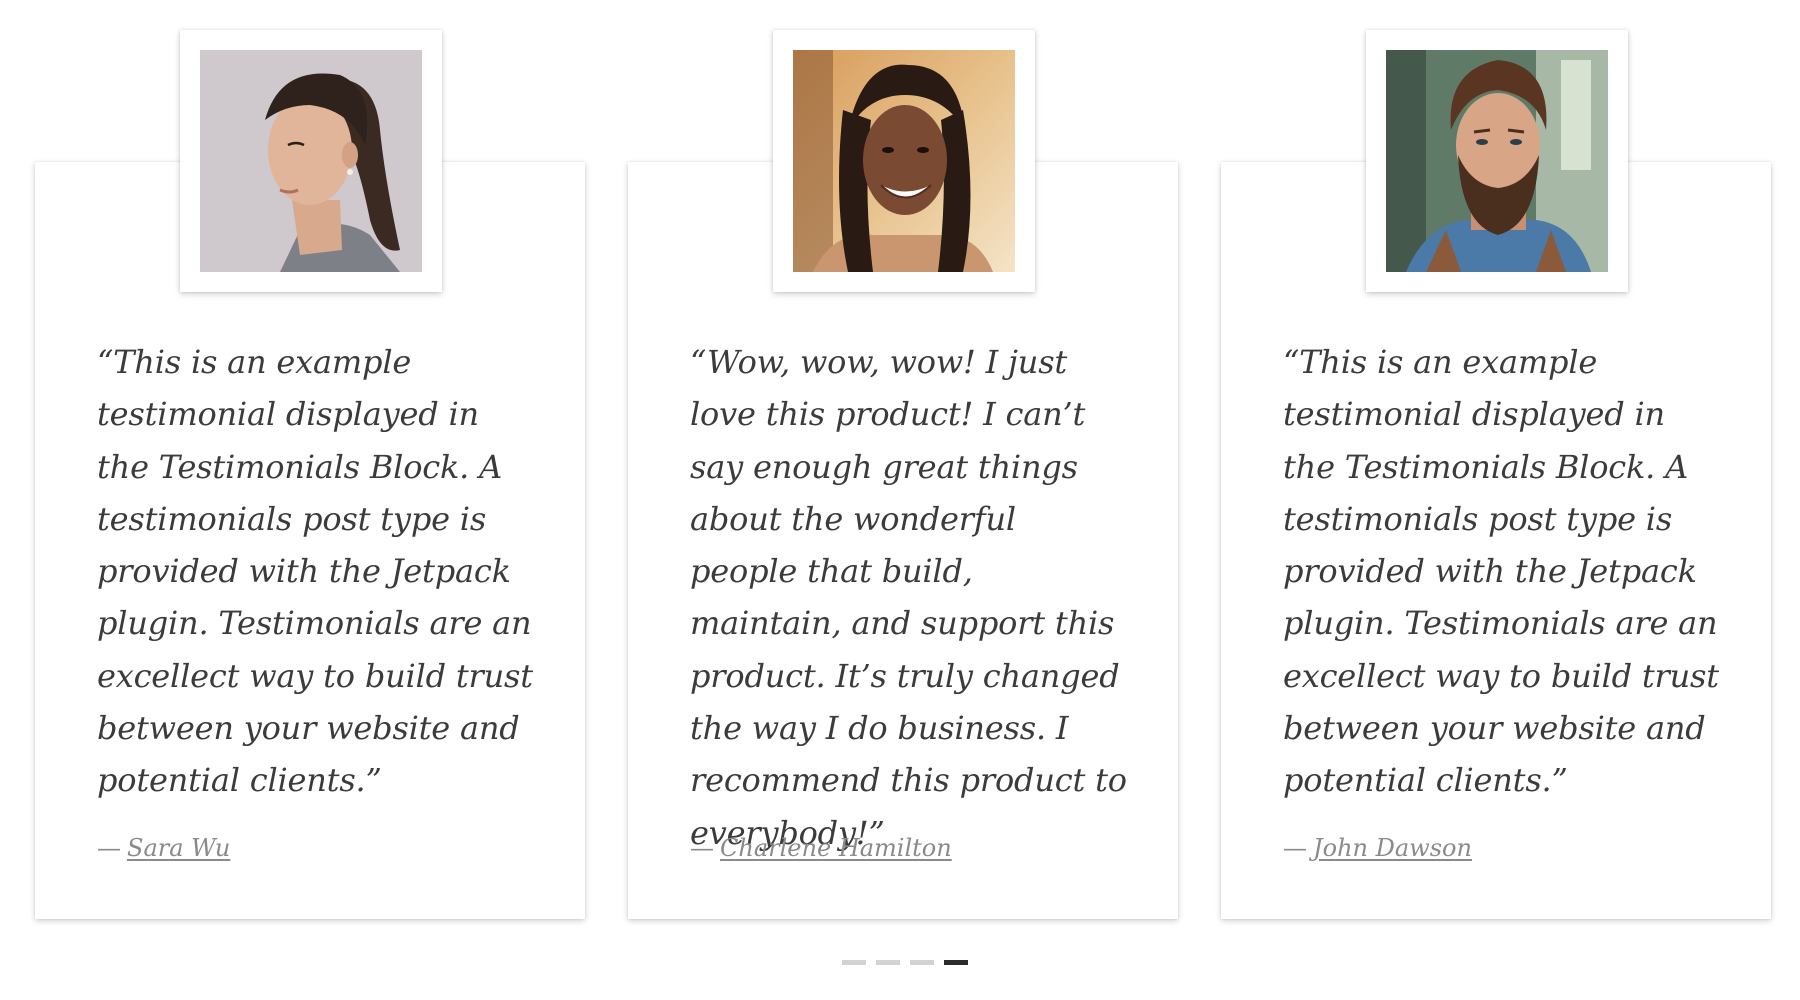  Describe the element at coordinates (905, 962) in the screenshot. I see `carousel-pagination` at that location.